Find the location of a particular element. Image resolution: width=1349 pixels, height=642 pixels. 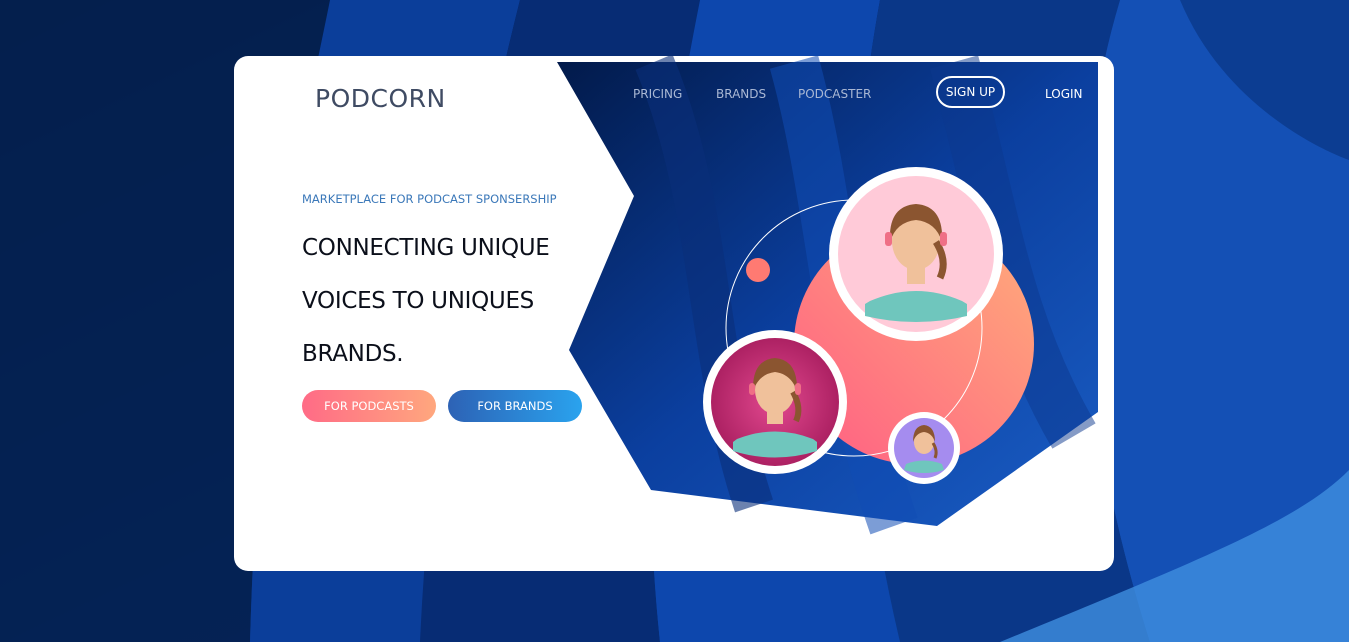

hero-eyebrow: MARKETPLACE FOR PODCAST SPONSERSHIP is located at coordinates (429, 199).